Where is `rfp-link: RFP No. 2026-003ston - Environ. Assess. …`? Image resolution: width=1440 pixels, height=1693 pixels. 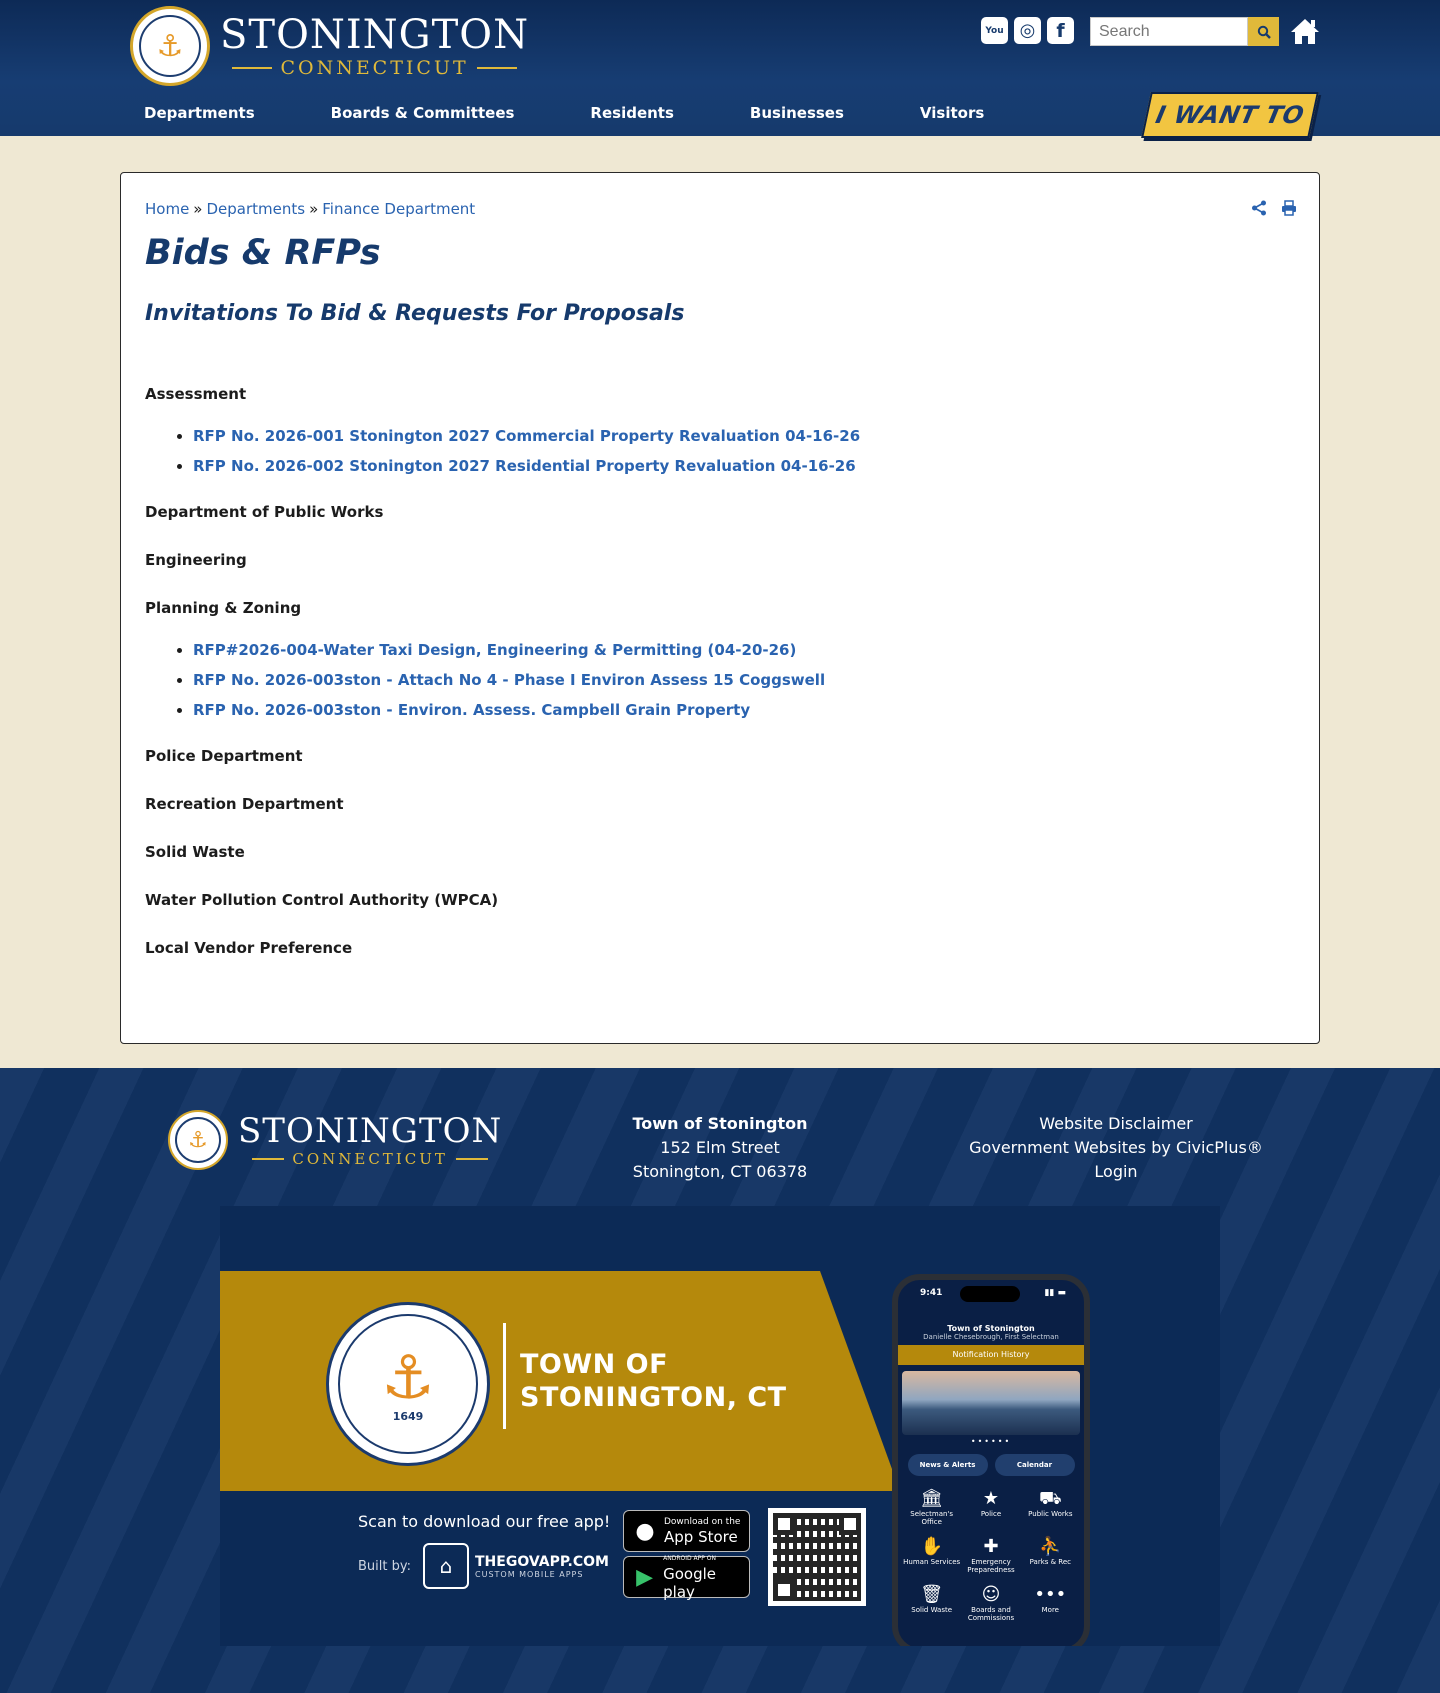
rfp-link: RFP No. 2026-003ston - Environ. Assess. … is located at coordinates (471, 710).